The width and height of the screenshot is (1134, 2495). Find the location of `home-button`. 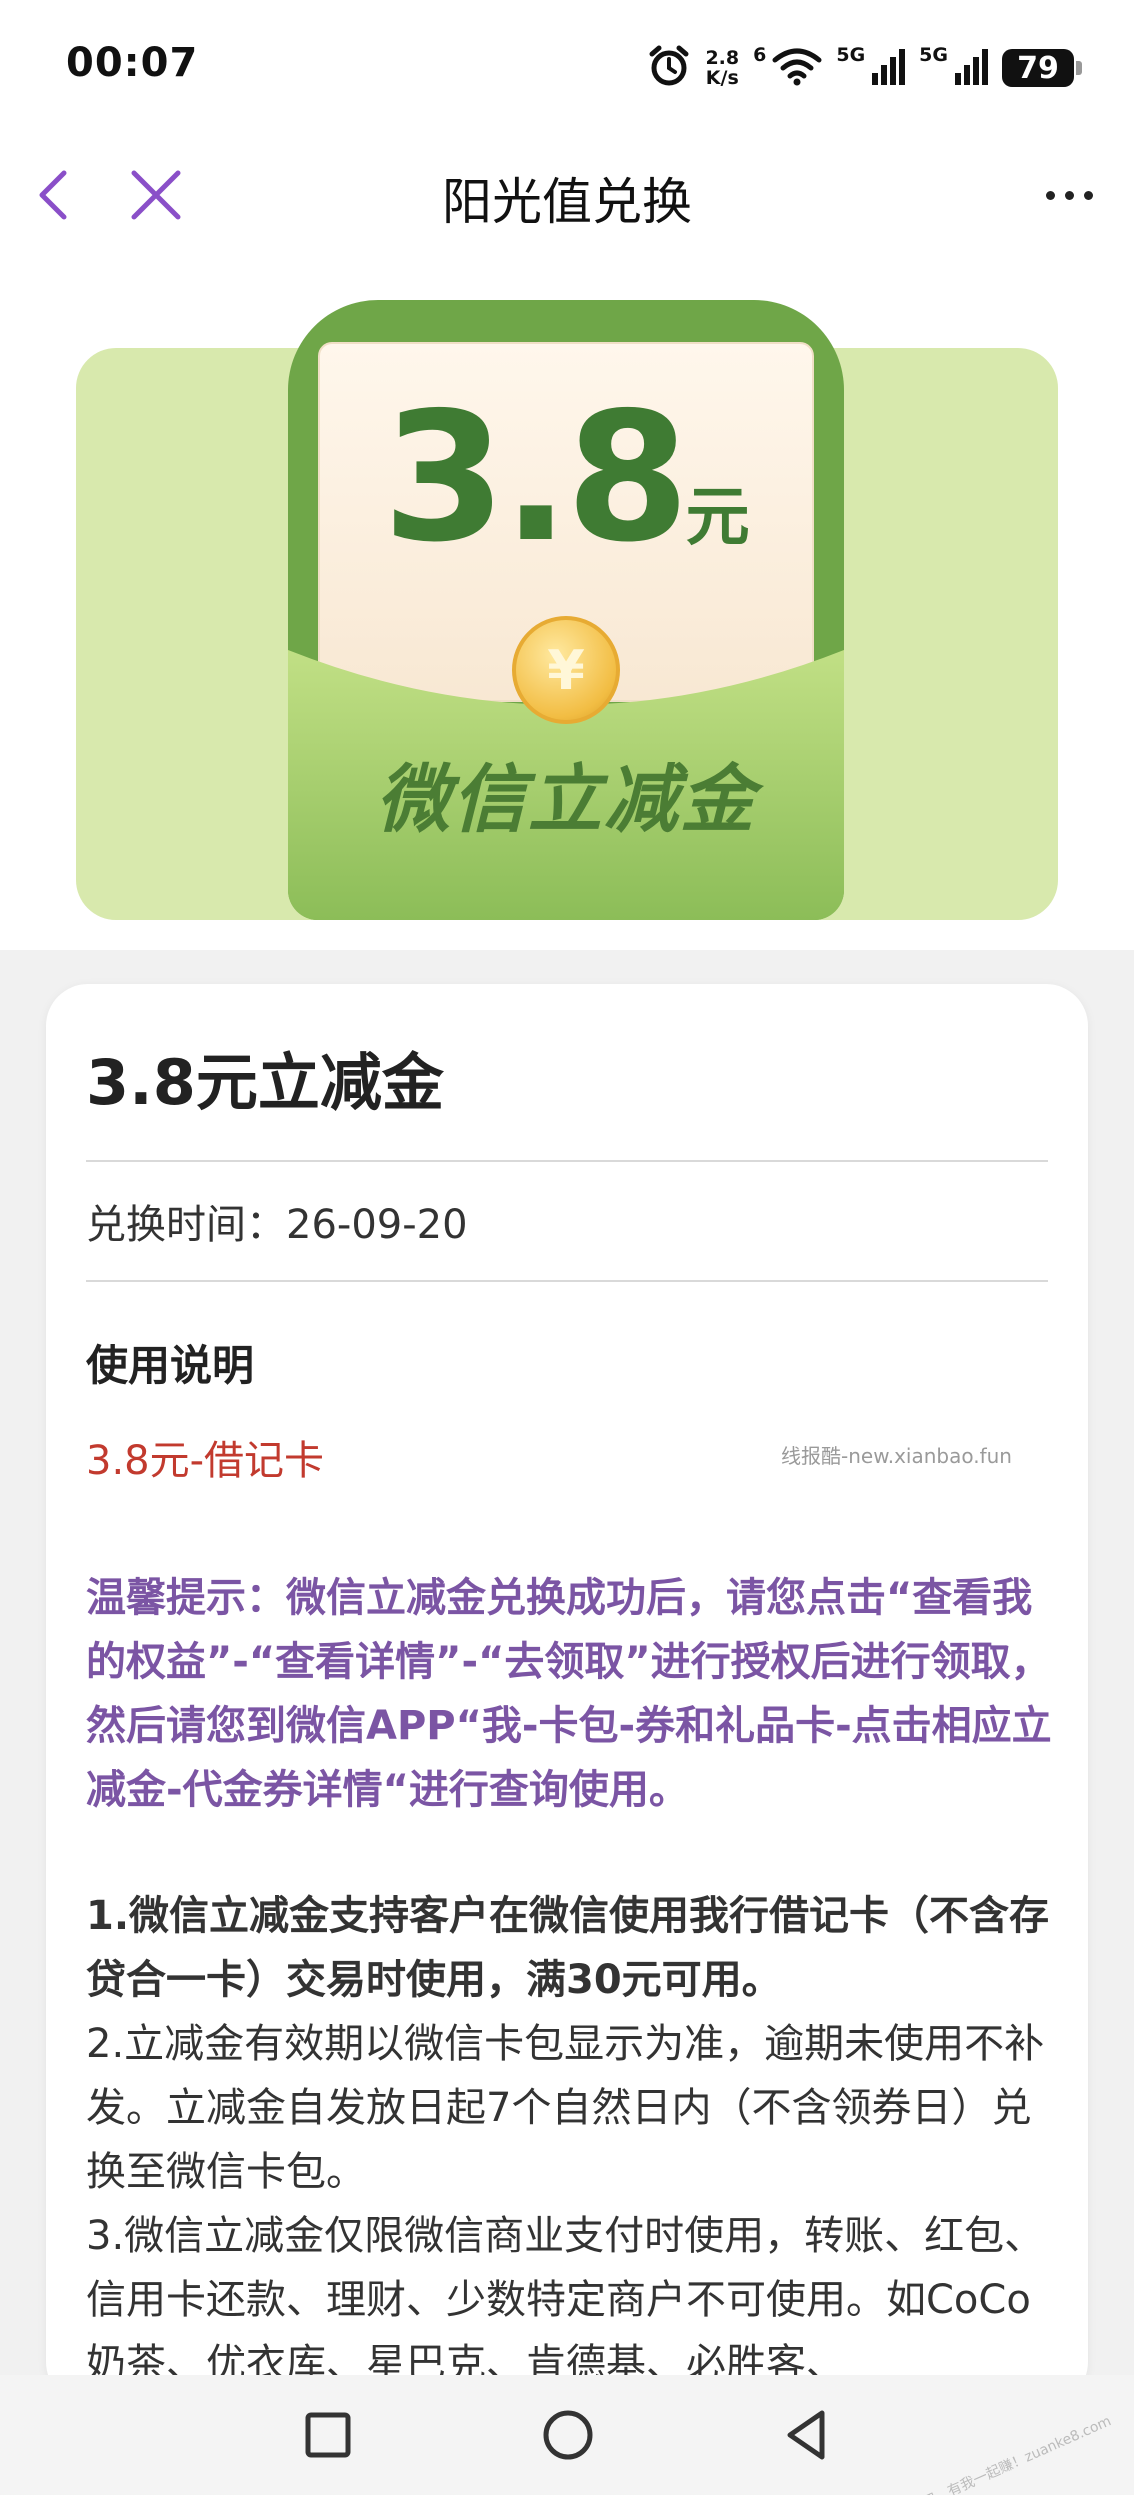

home-button is located at coordinates (568, 2435).